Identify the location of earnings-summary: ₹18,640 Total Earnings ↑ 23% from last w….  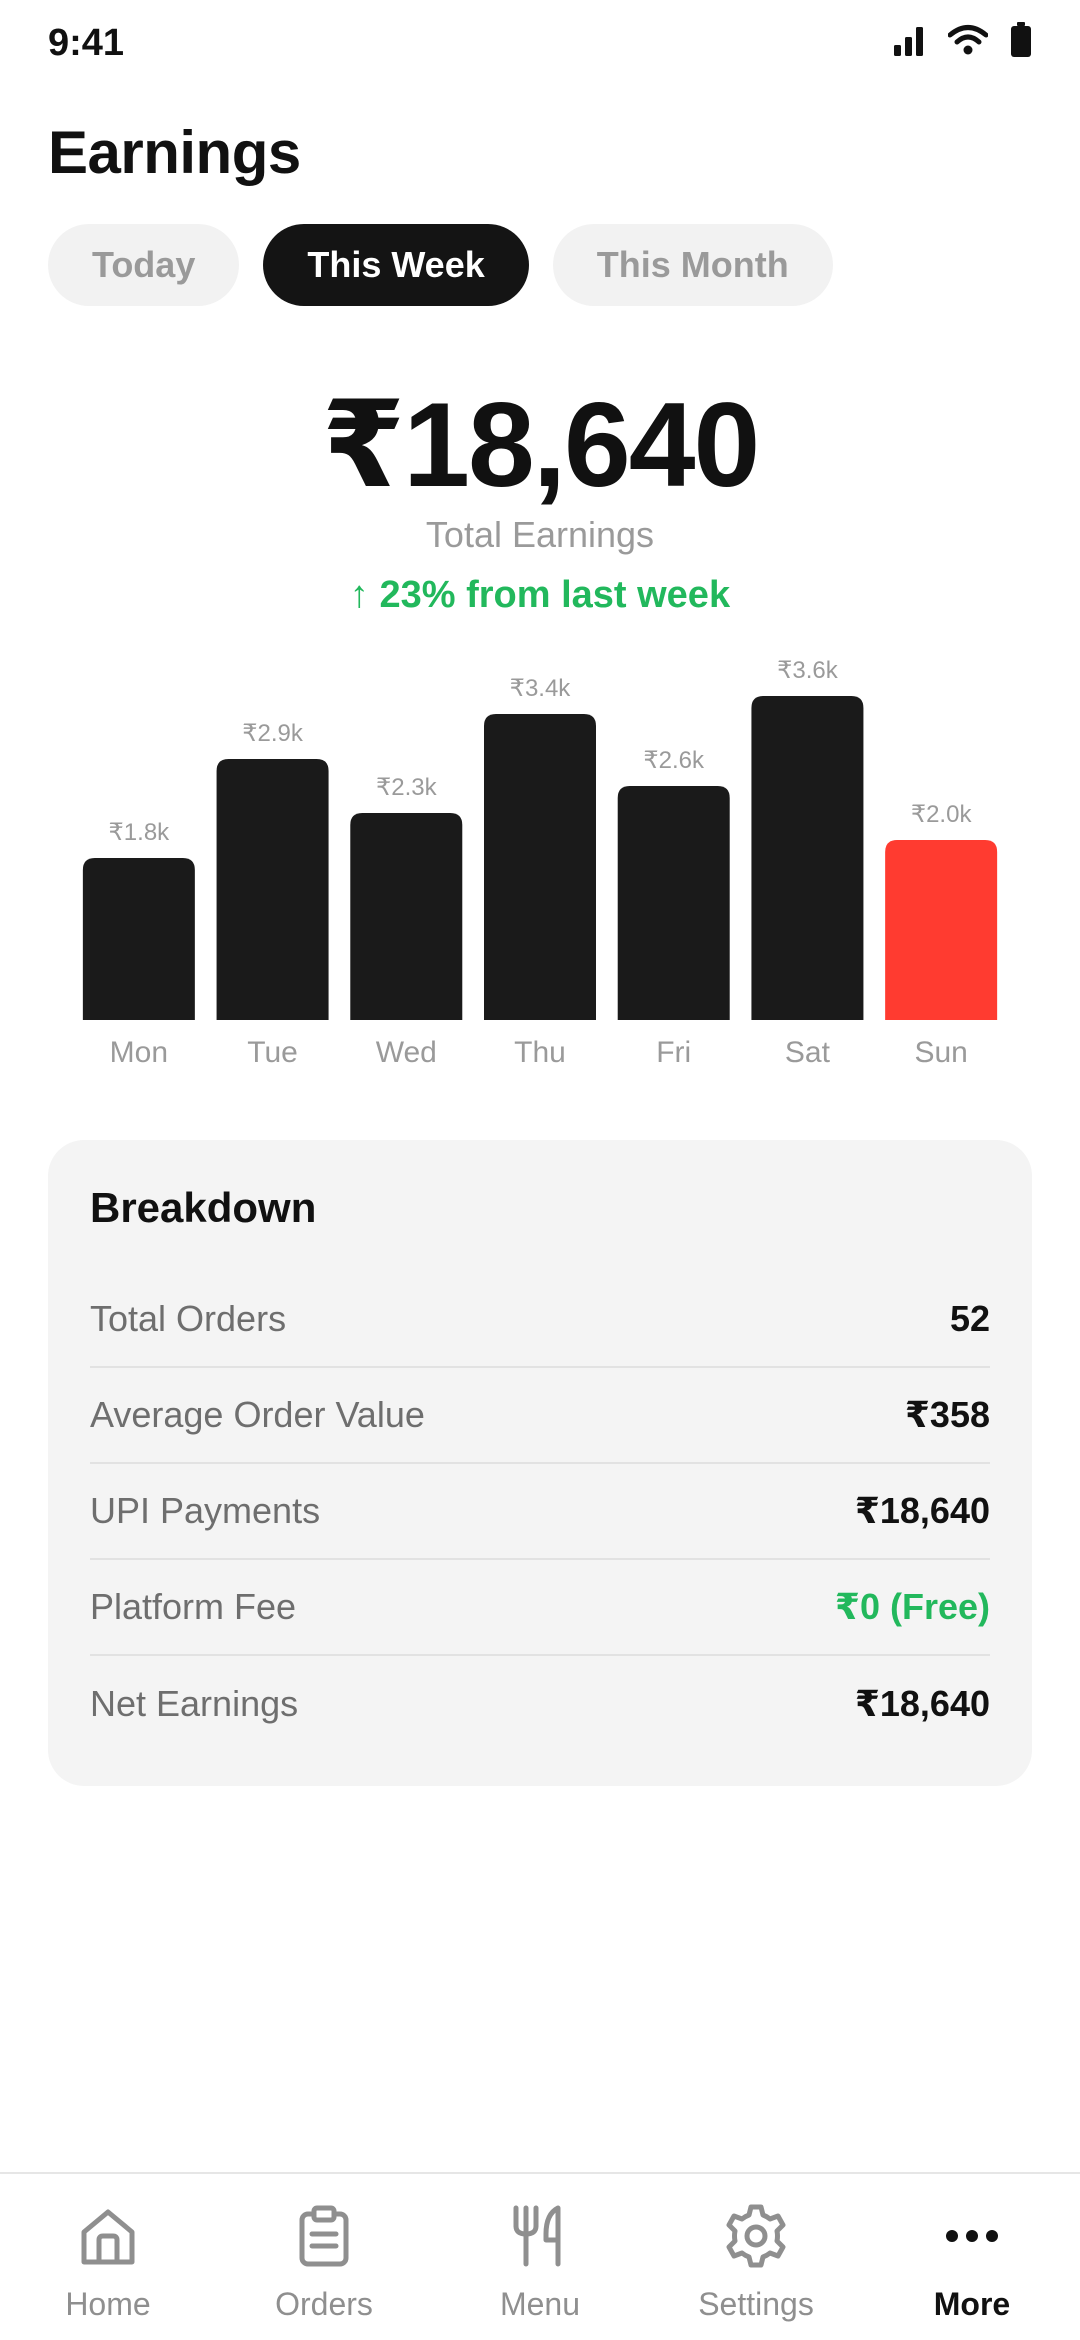
(540, 498).